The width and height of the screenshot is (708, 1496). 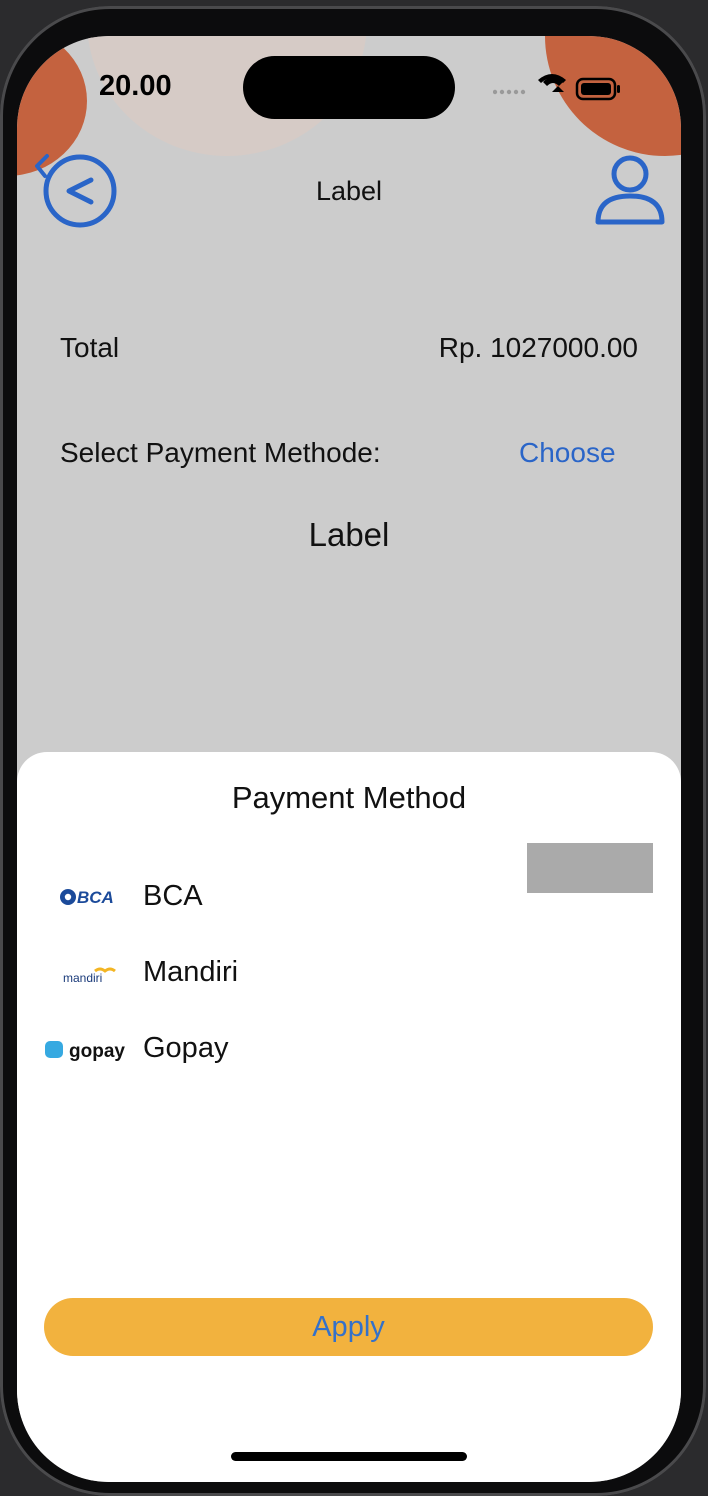 I want to click on mandiri-logo-icon: mandiri, so click(x=86, y=974).